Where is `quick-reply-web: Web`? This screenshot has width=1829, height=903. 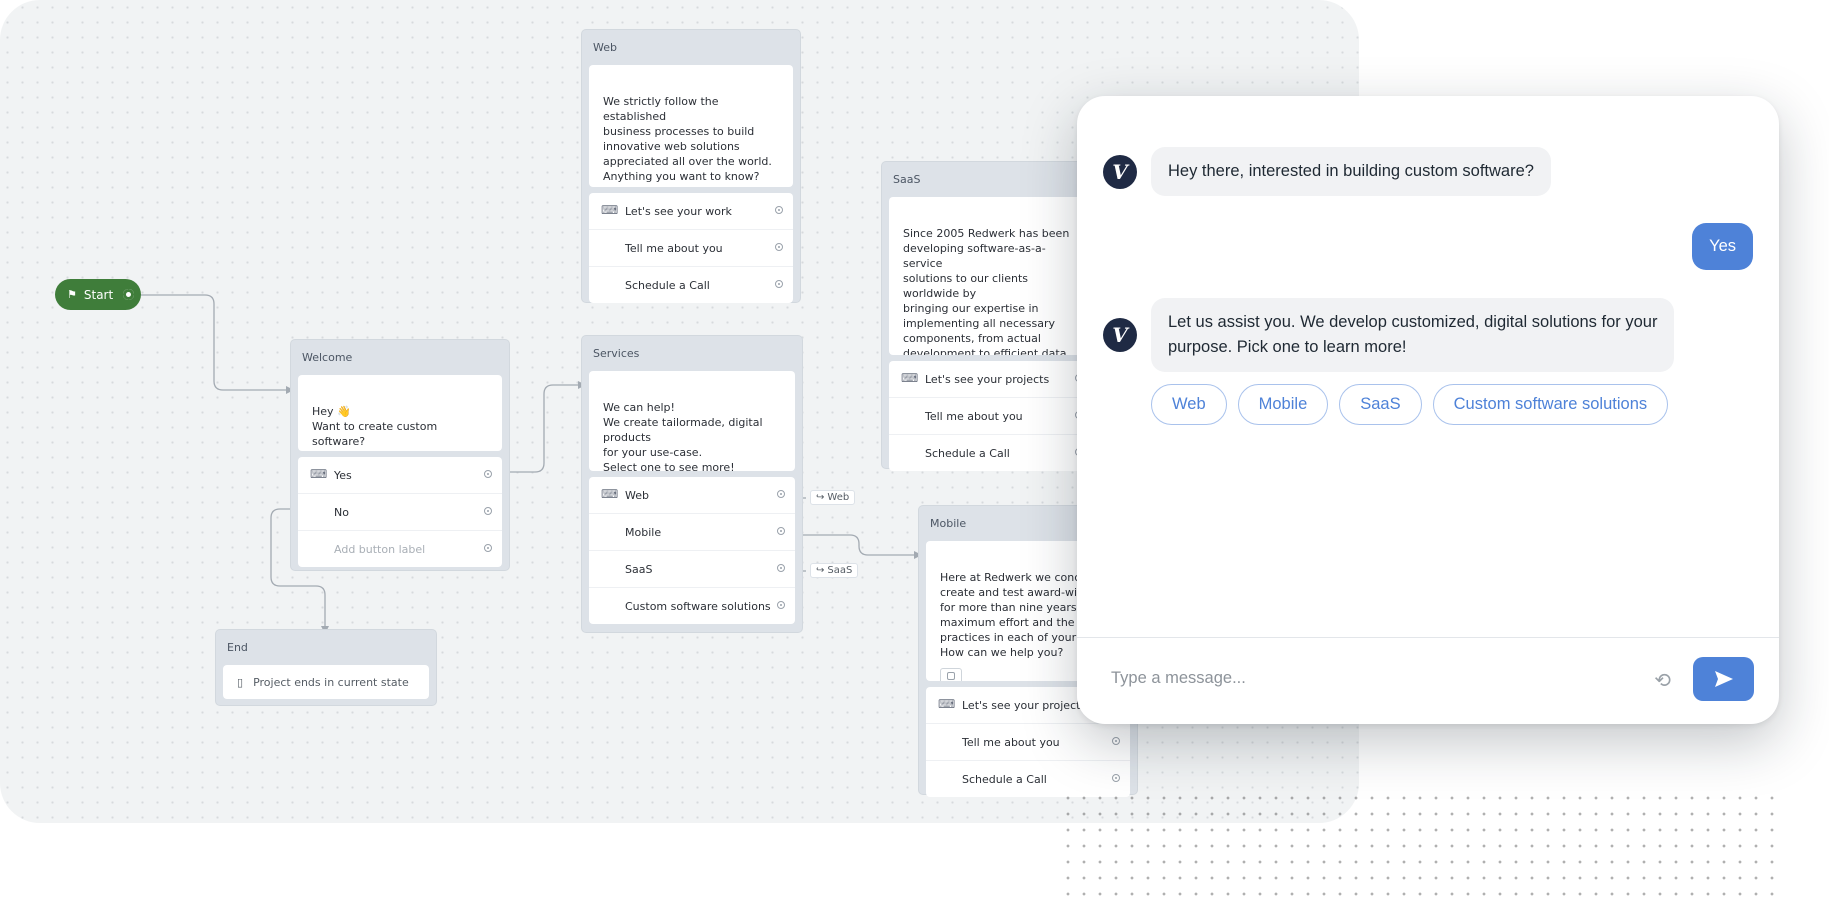 quick-reply-web: Web is located at coordinates (1189, 404).